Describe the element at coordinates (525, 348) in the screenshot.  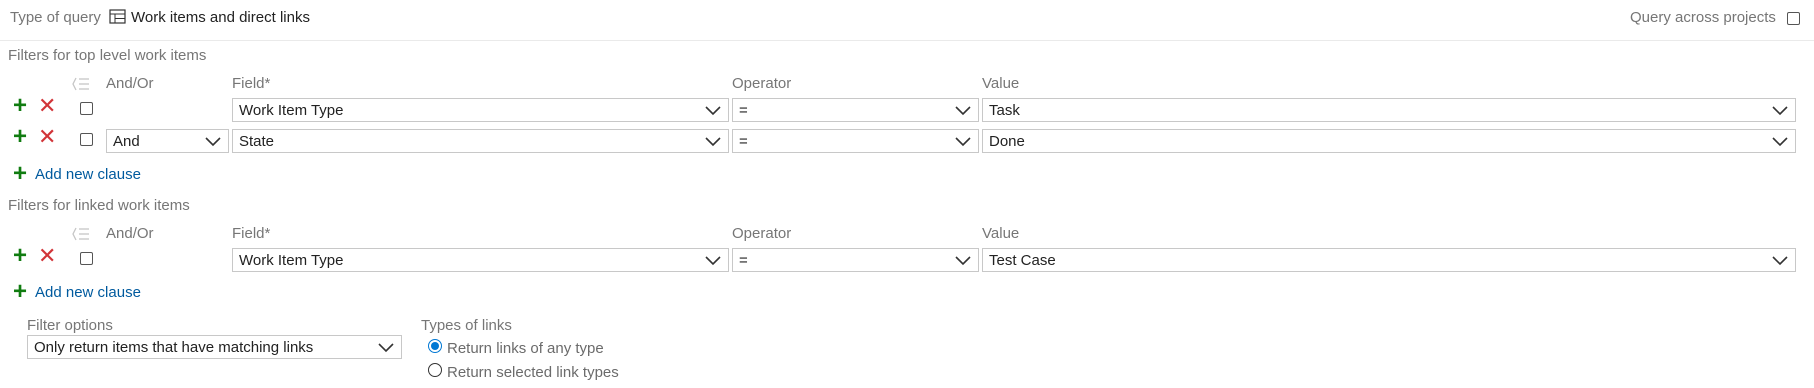
I see `radio-any-link-type-label: Return links of any type` at that location.